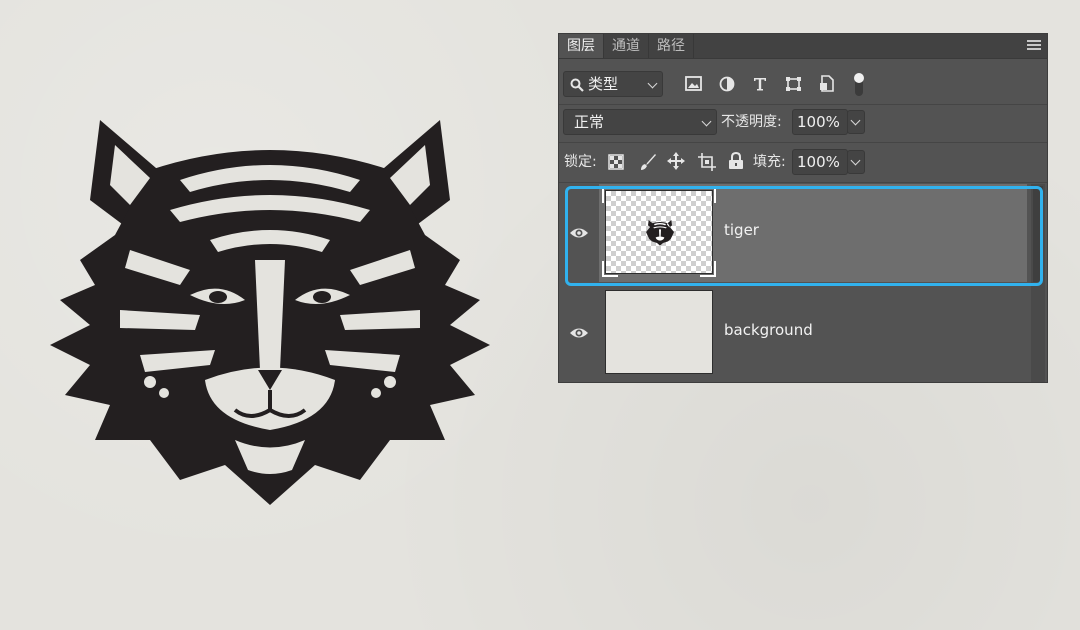  I want to click on image-filter-icon, so click(693, 83).